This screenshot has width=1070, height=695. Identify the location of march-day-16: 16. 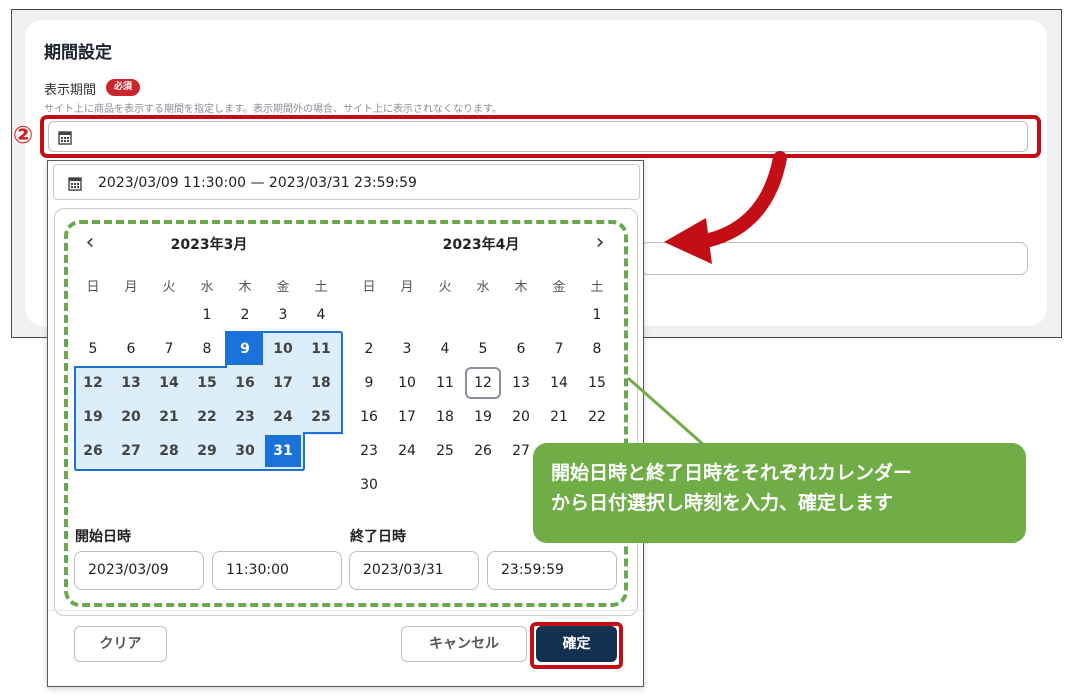
(245, 383).